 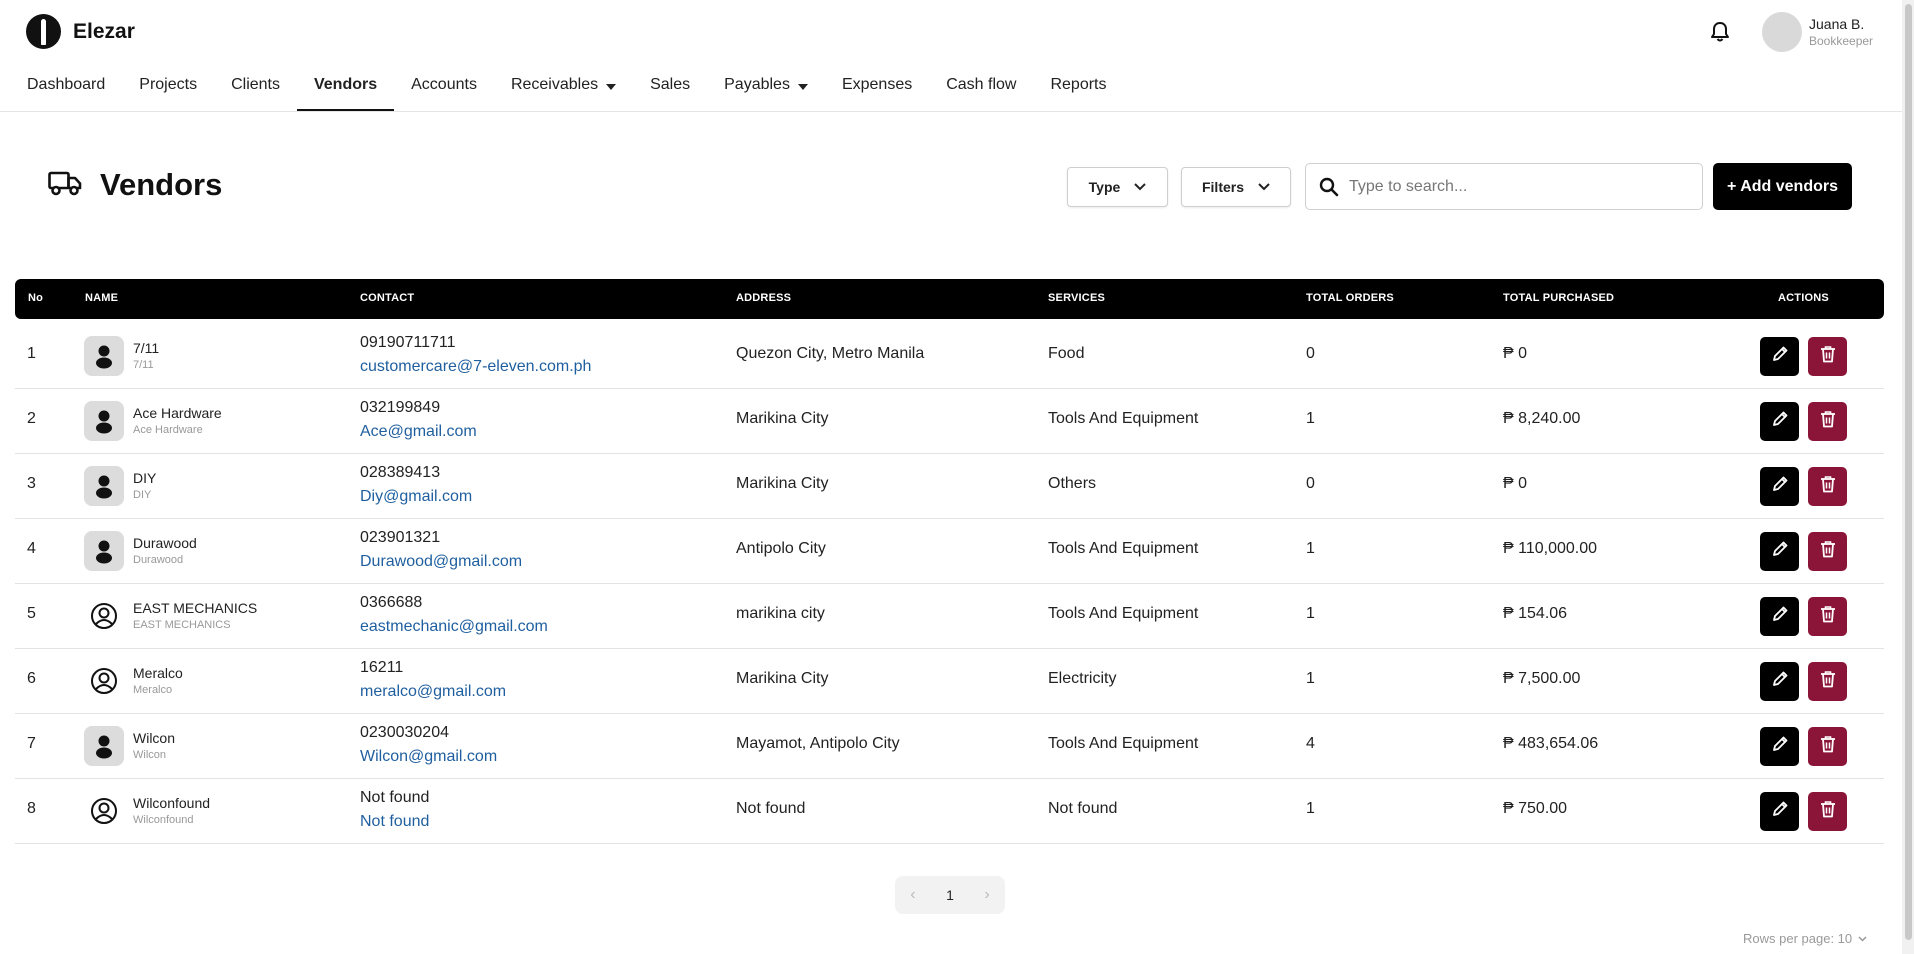 What do you see at coordinates (1310, 743) in the screenshot?
I see `vendor-total-orders: 4` at bounding box center [1310, 743].